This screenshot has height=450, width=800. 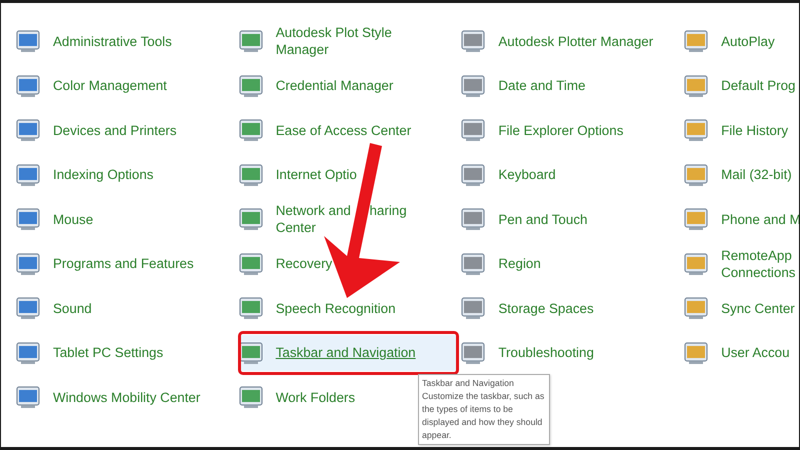 I want to click on control-panel-item: Windows Mobility Center, so click(x=126, y=397).